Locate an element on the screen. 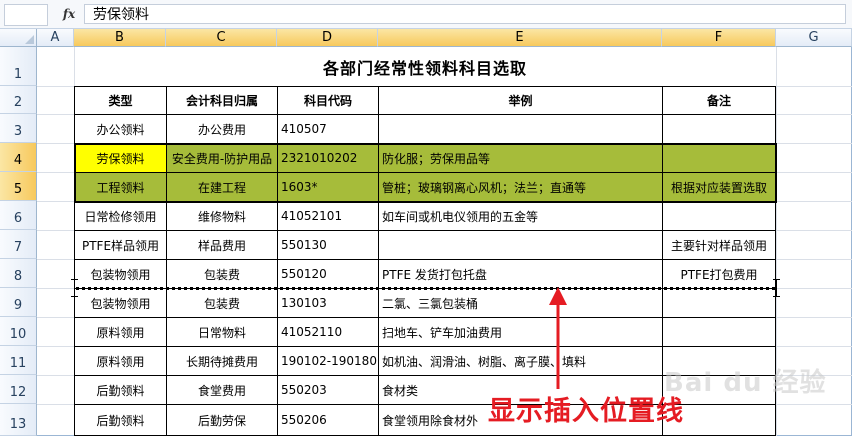 This screenshot has height=436, width=852. cell-b10: 原料领用 is located at coordinates (121, 332).